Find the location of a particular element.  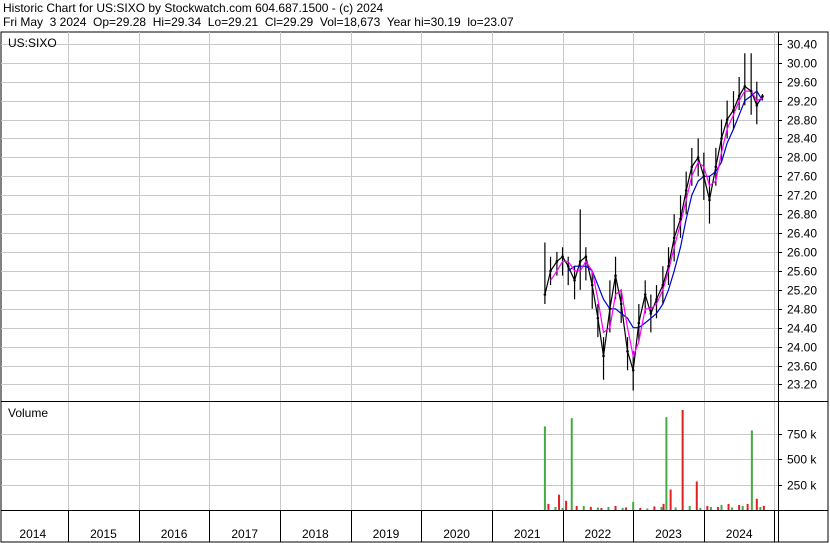

year-label: 2024 is located at coordinates (739, 534).